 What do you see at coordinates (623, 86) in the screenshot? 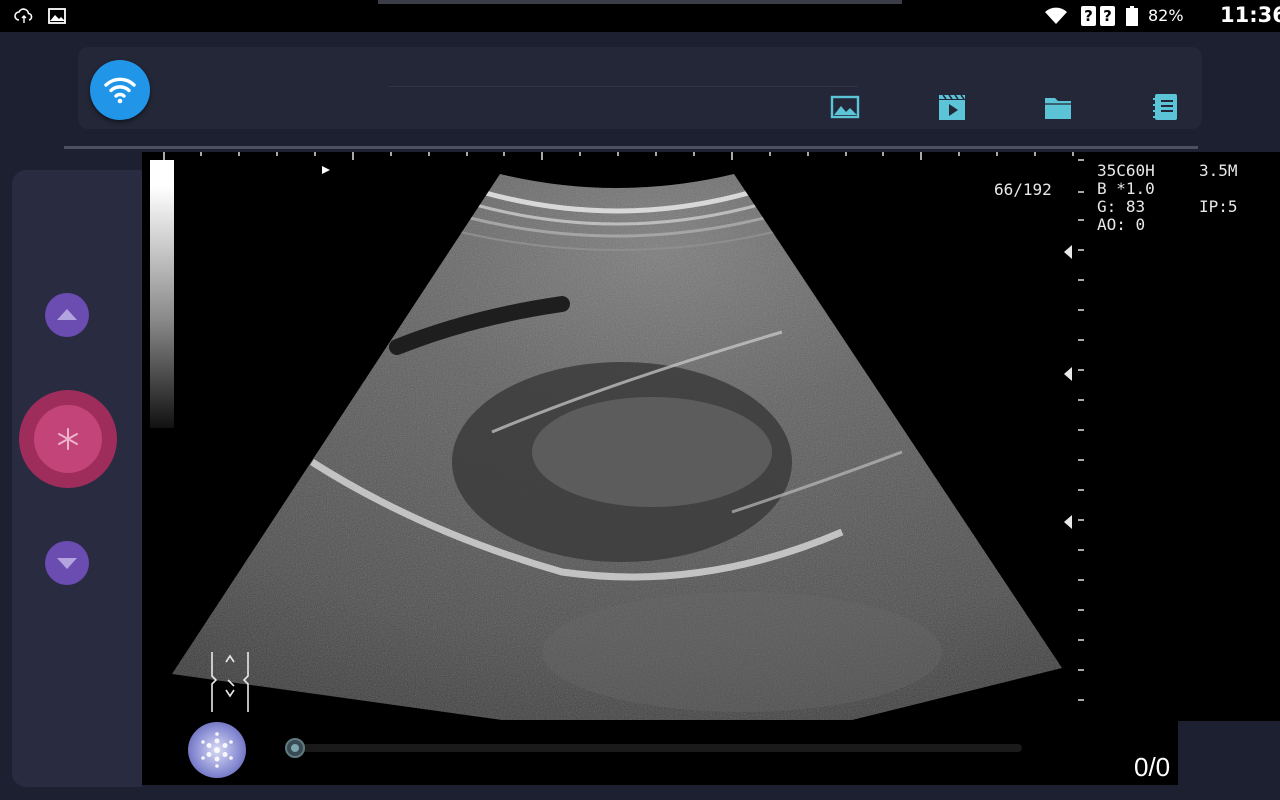
I see `toolbar-divider` at bounding box center [623, 86].